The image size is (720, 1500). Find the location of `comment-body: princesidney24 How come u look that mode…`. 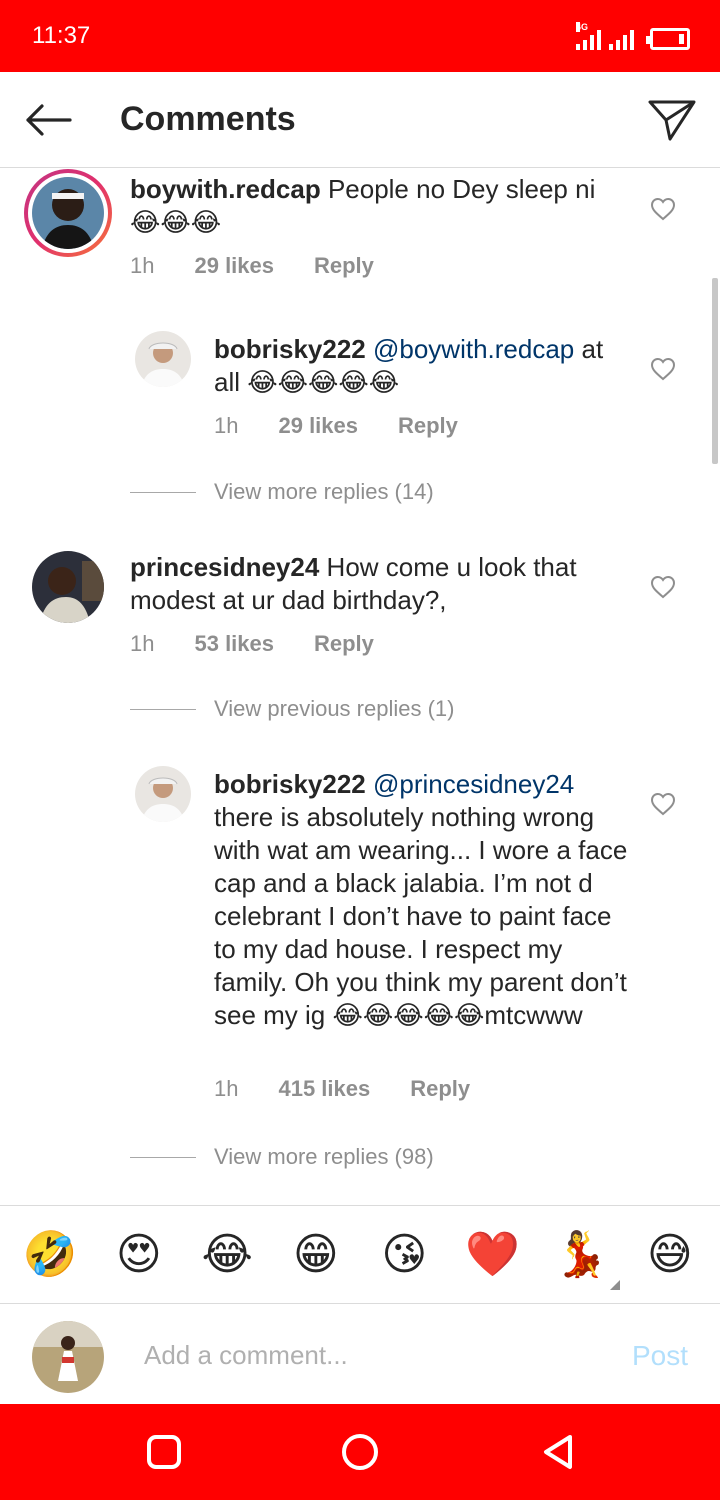

comment-body: princesidney24 How come u look that mode… is located at coordinates (375, 584).